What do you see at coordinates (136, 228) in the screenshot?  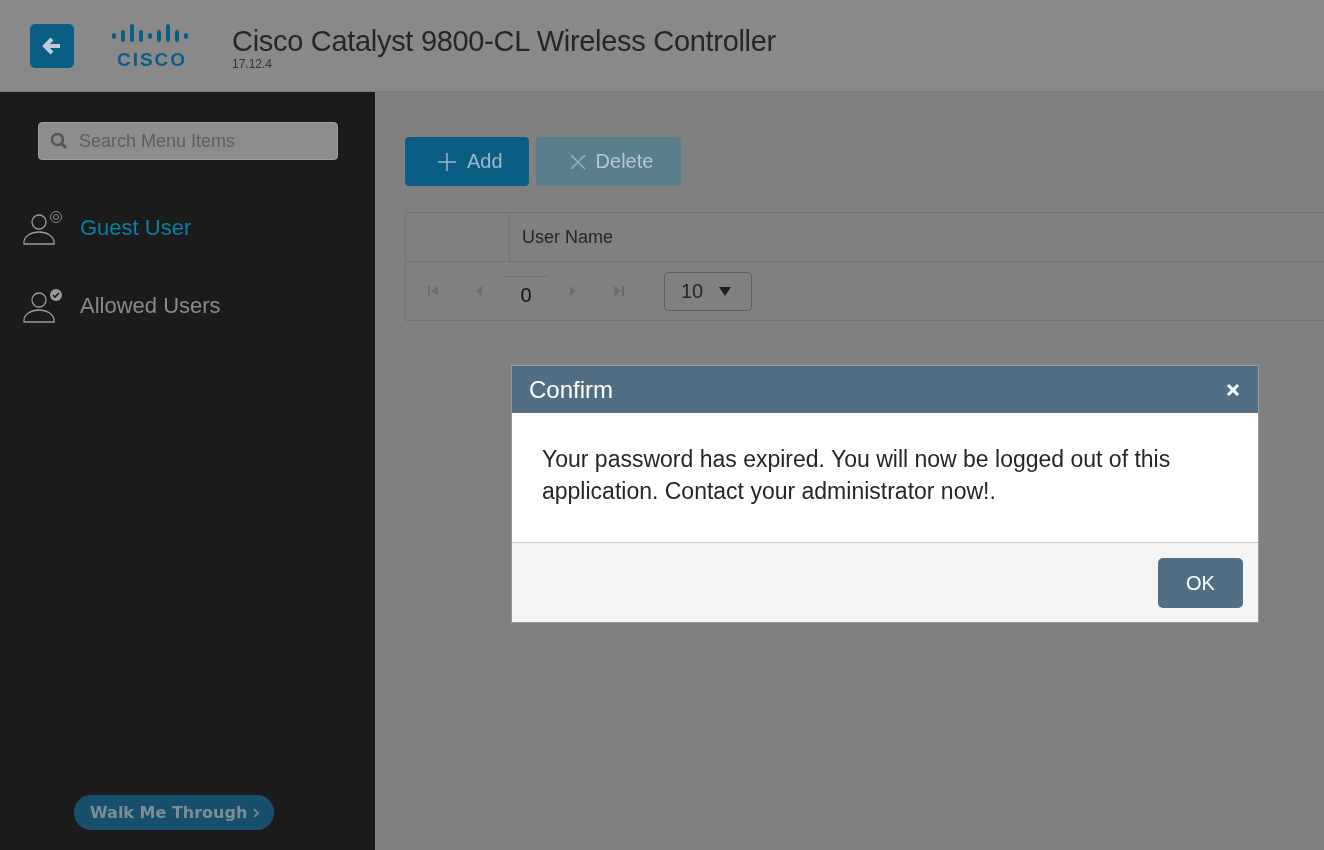 I see `menu-item: Guest User` at bounding box center [136, 228].